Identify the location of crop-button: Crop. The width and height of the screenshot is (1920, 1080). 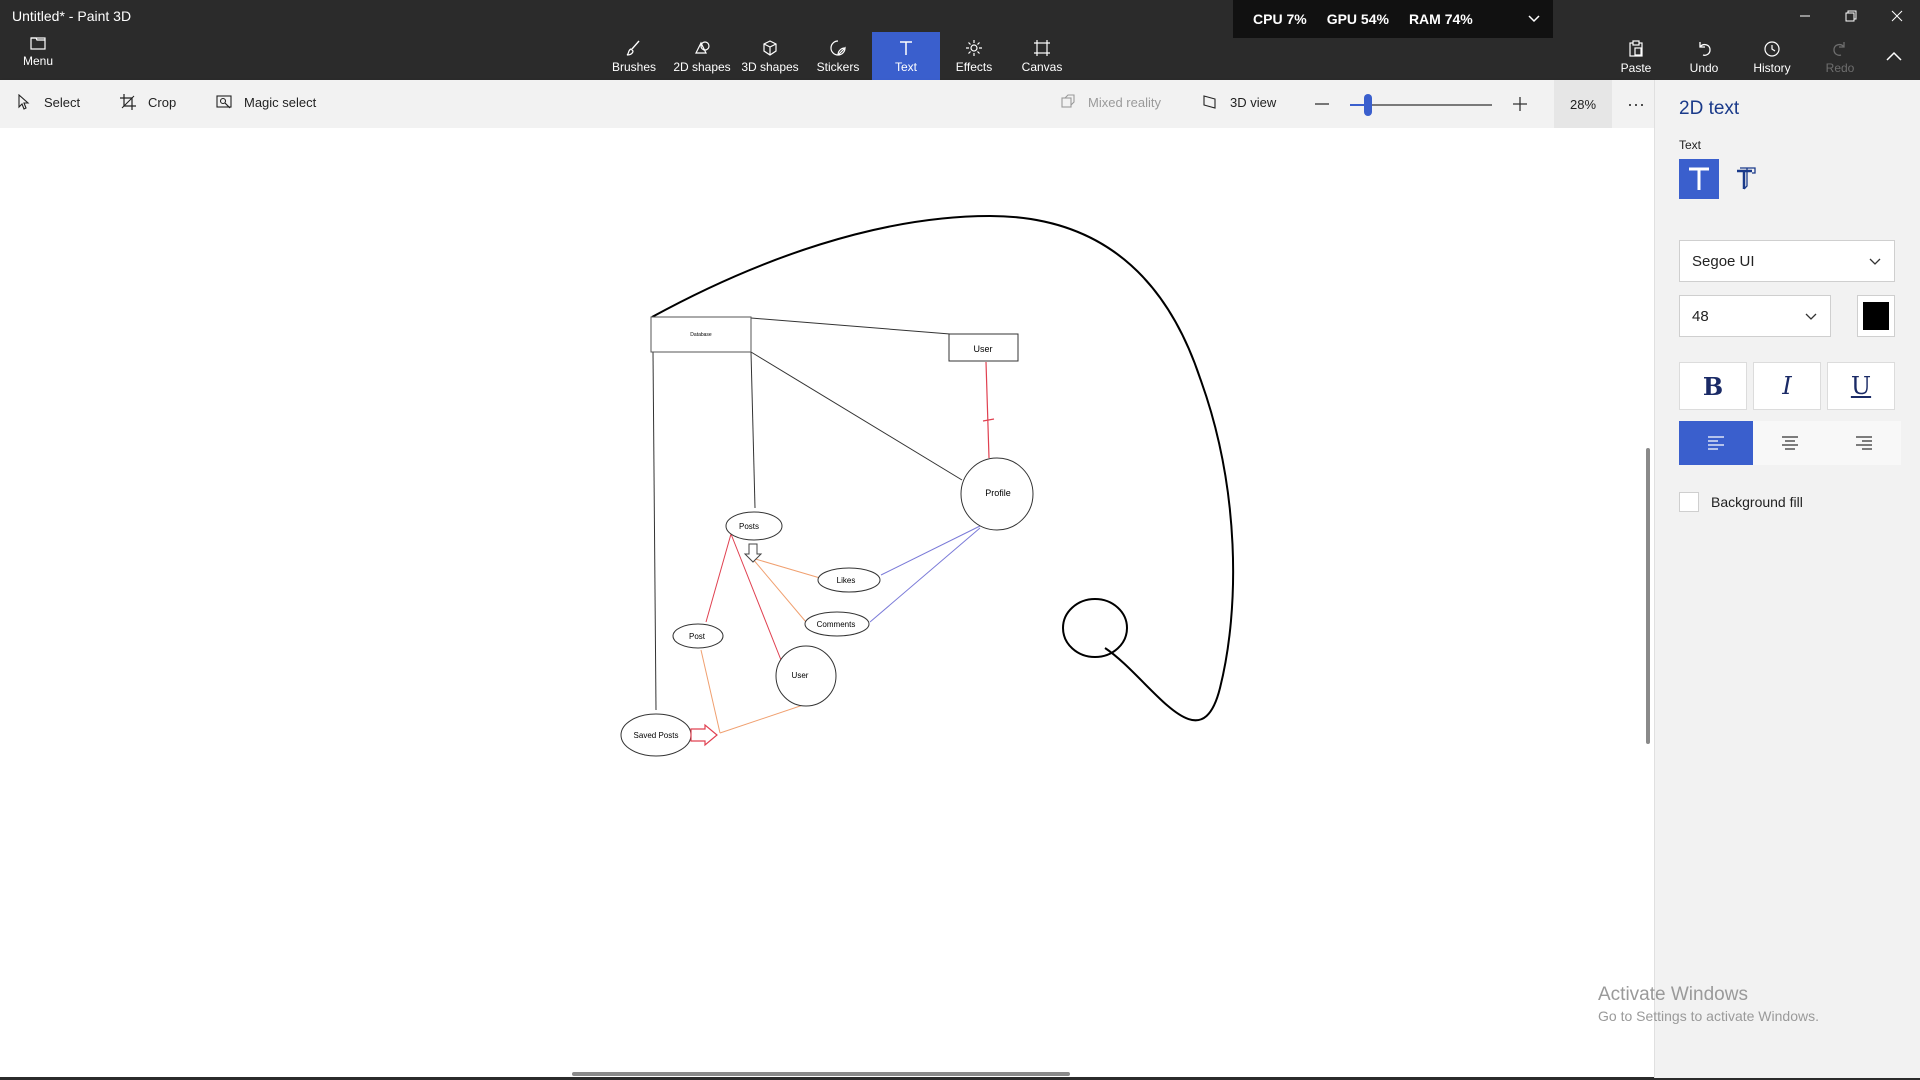
(148, 102).